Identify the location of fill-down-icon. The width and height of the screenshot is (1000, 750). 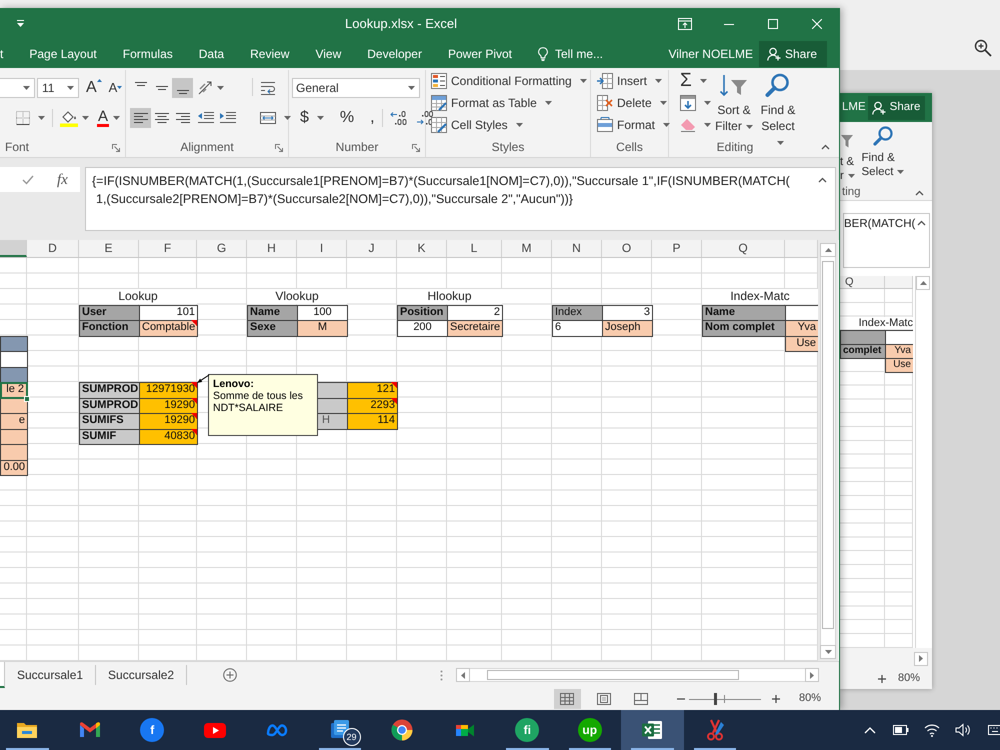
(688, 103).